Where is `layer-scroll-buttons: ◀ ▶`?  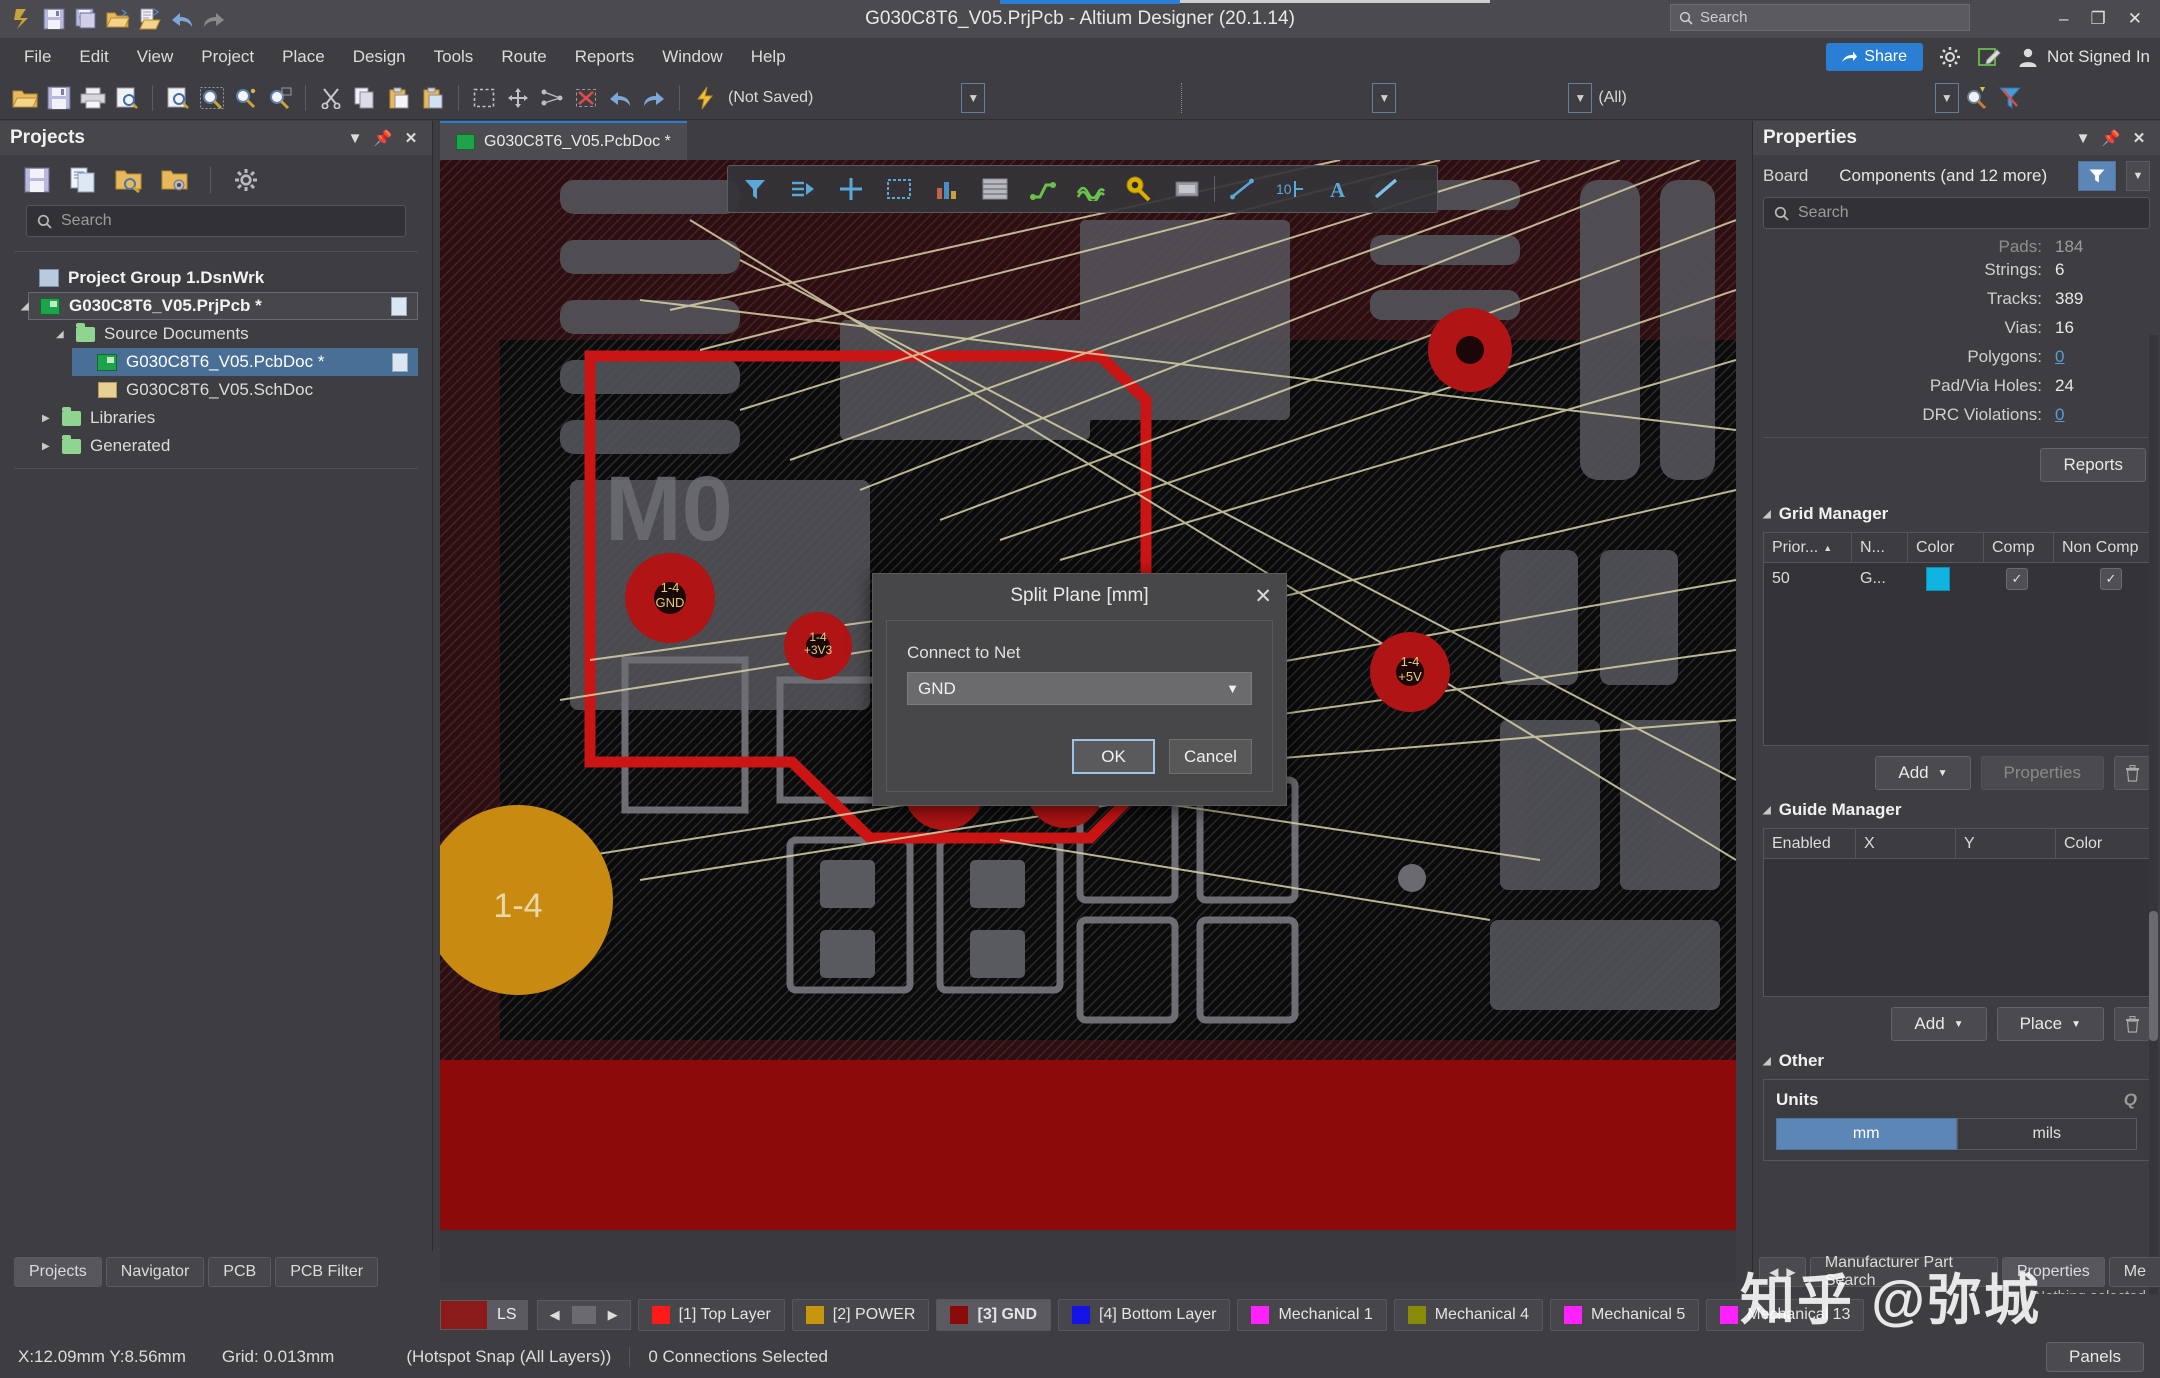
layer-scroll-buttons: ◀ ▶ is located at coordinates (583, 1315).